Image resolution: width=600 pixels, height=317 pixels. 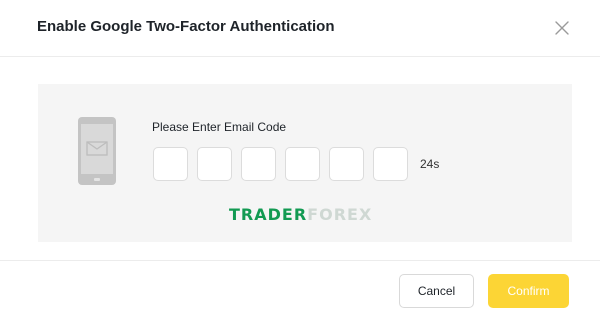 What do you see at coordinates (562, 28) in the screenshot?
I see `close-icon` at bounding box center [562, 28].